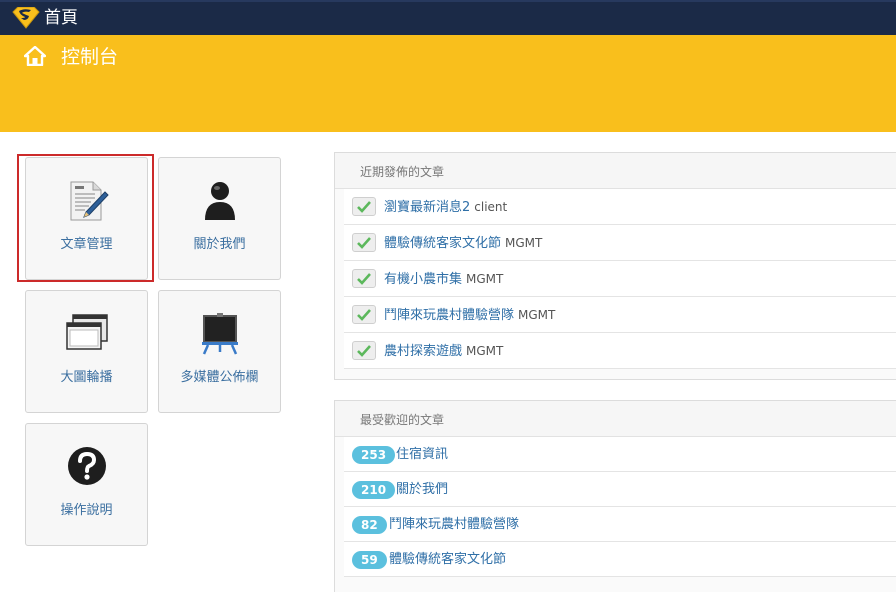 The image size is (896, 592). I want to click on article-title-link: 瀏寶最新消息2, so click(427, 207).